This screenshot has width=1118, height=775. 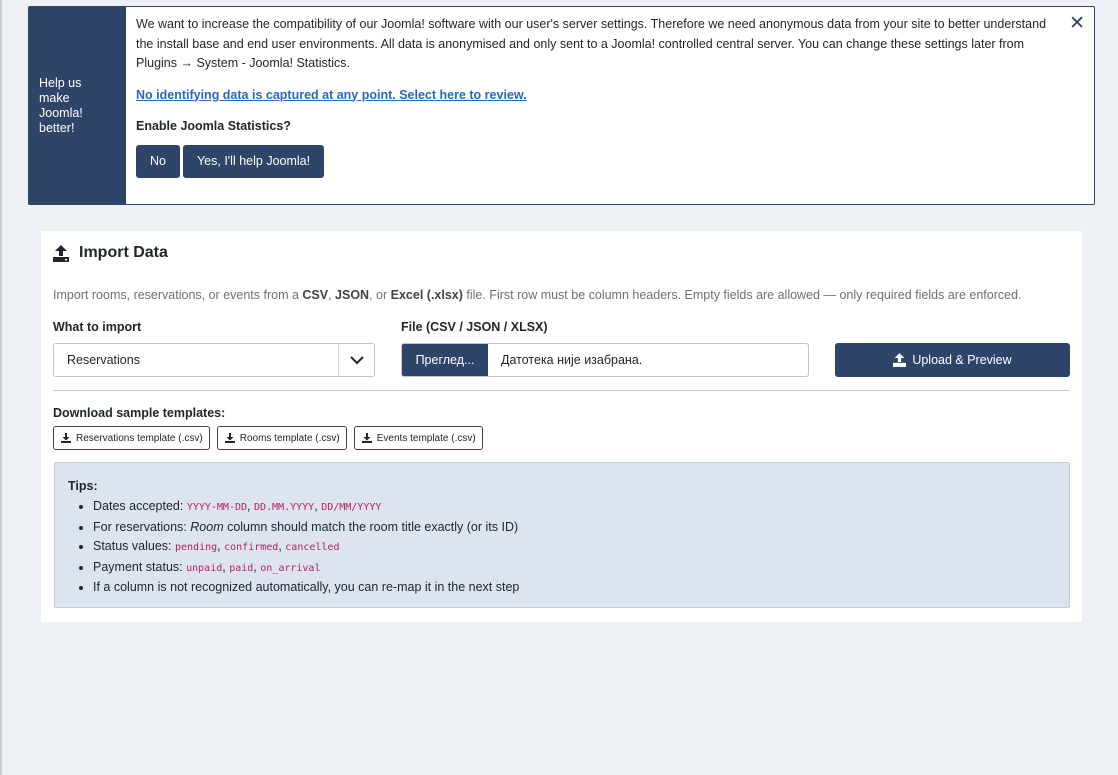 I want to click on import-type-select: Reservations, so click(x=214, y=360).